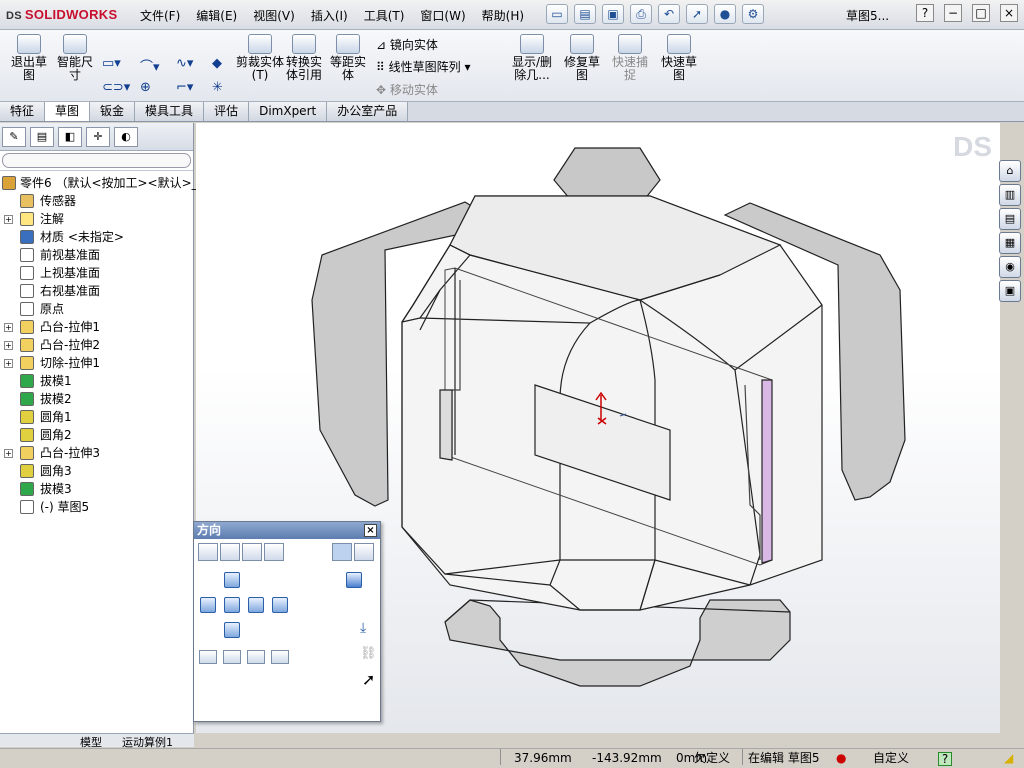 The image size is (1024, 768). What do you see at coordinates (354, 580) in the screenshot?
I see `isometric-view-icon` at bounding box center [354, 580].